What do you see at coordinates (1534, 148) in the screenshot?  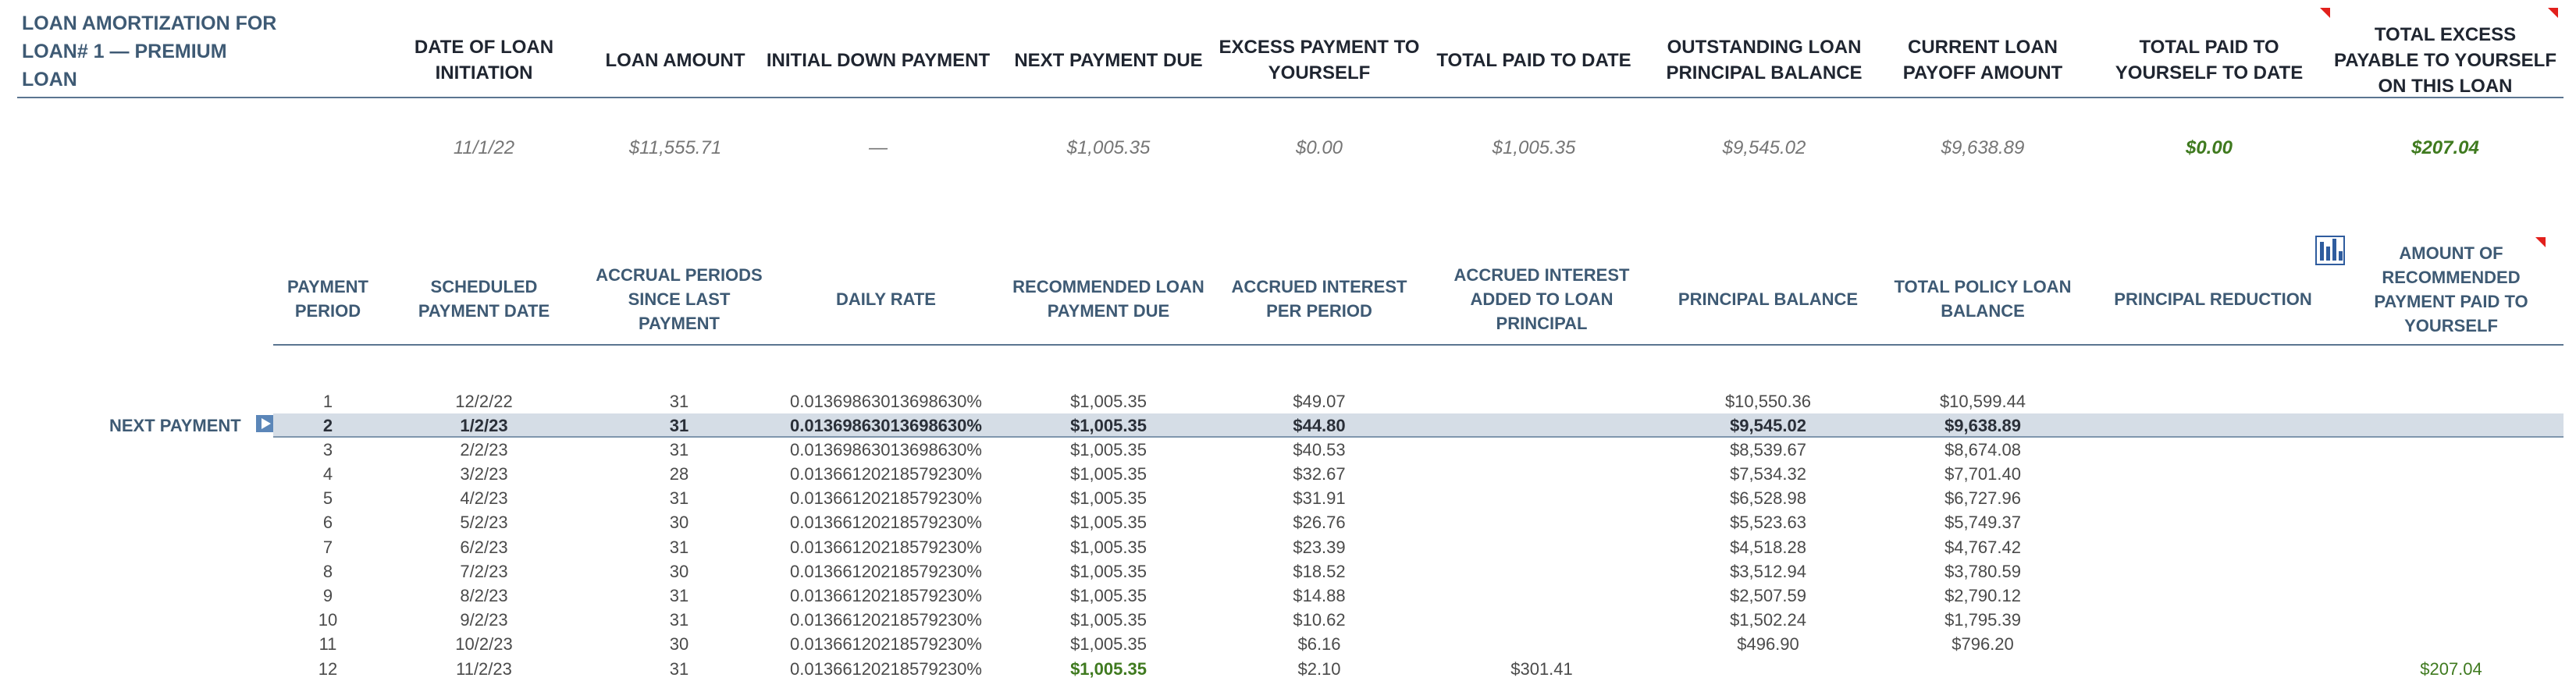 I see `value-total-paid-to-date: $1,005.35` at bounding box center [1534, 148].